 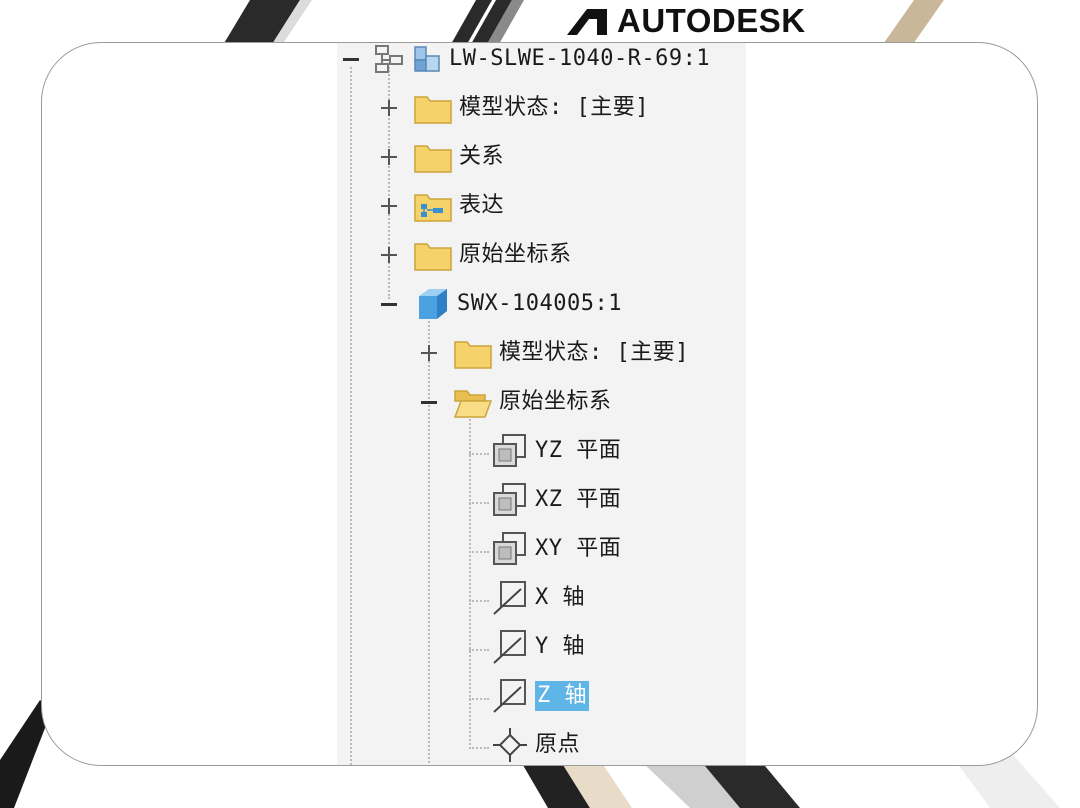 I want to click on tree-node-label: X 轴, so click(x=560, y=597).